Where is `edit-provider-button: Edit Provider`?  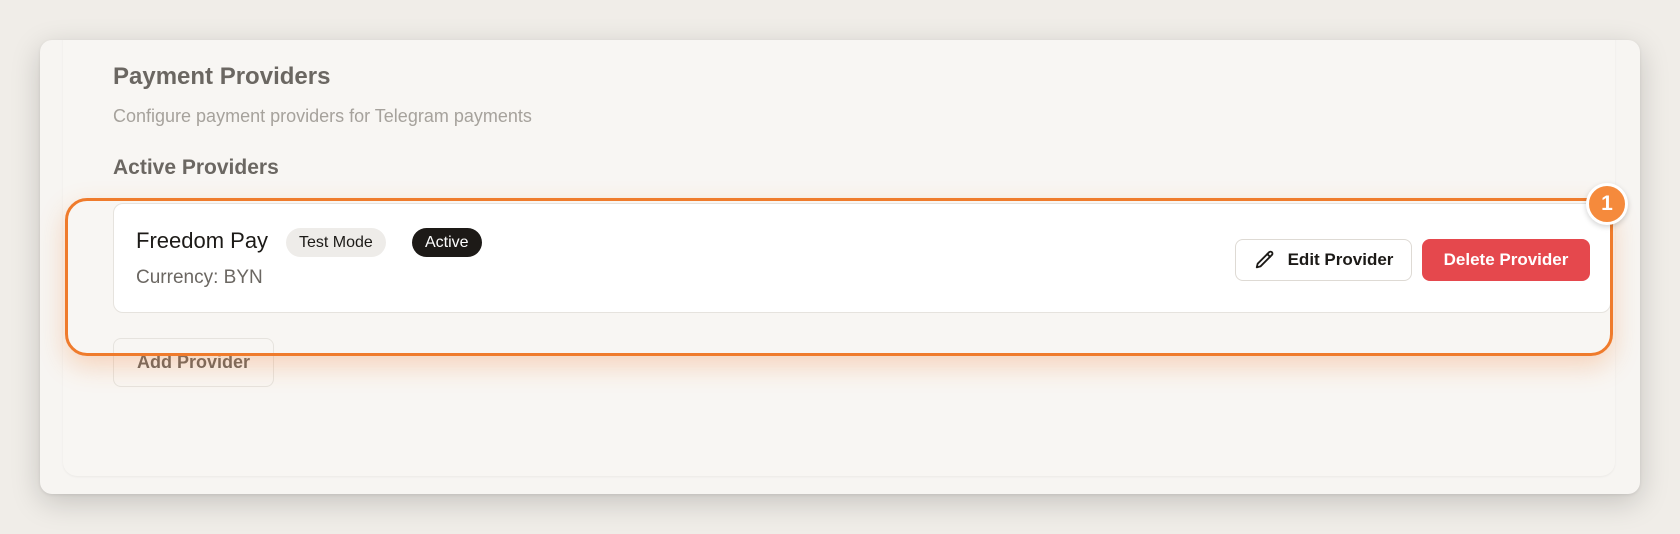
edit-provider-button: Edit Provider is located at coordinates (1323, 260).